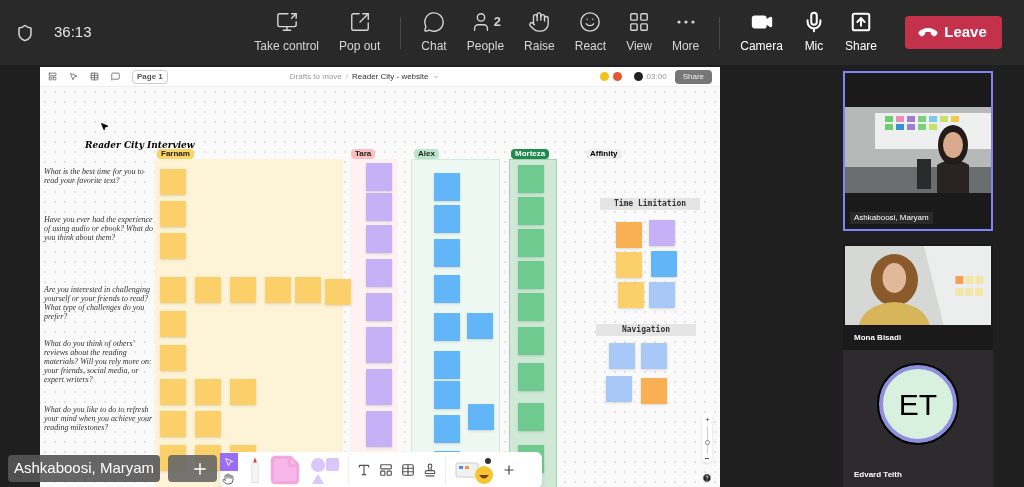 The image size is (1024, 487). What do you see at coordinates (286, 32) in the screenshot?
I see `toolbar-button: Take control` at bounding box center [286, 32].